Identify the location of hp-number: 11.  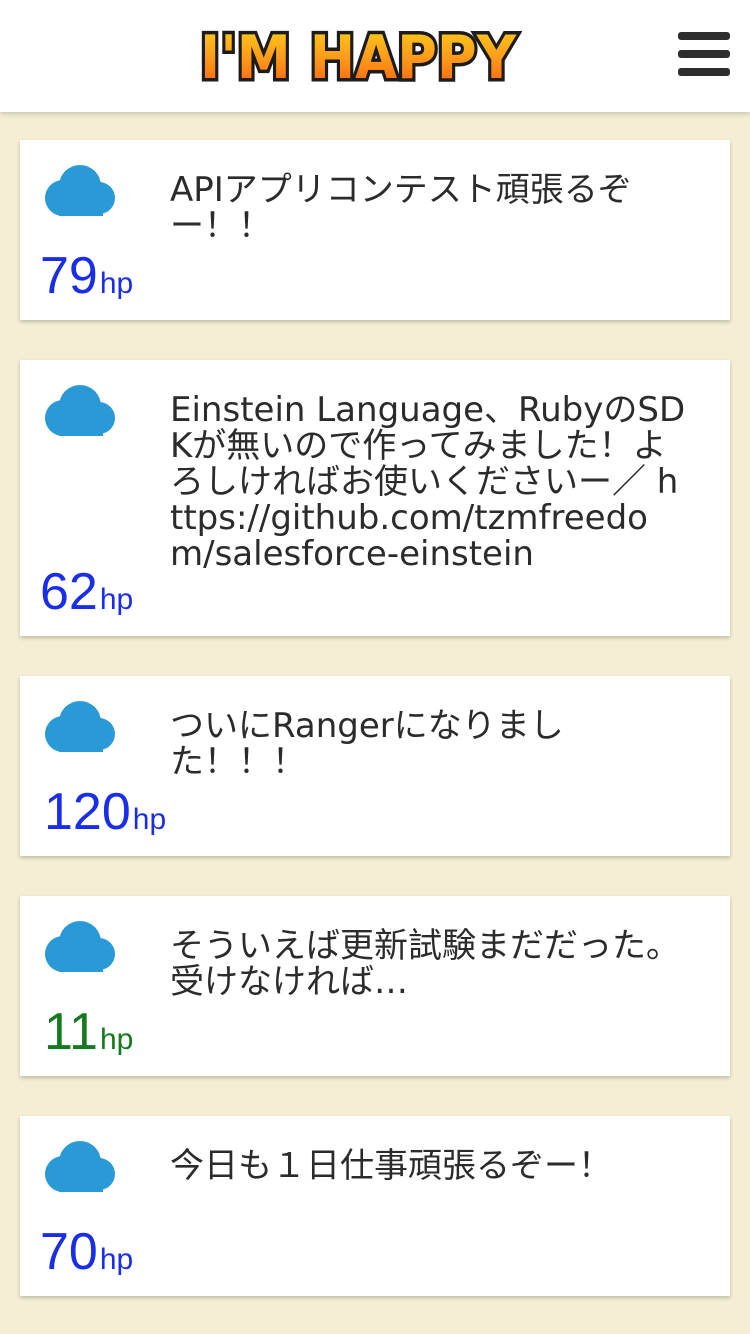
(71, 1032).